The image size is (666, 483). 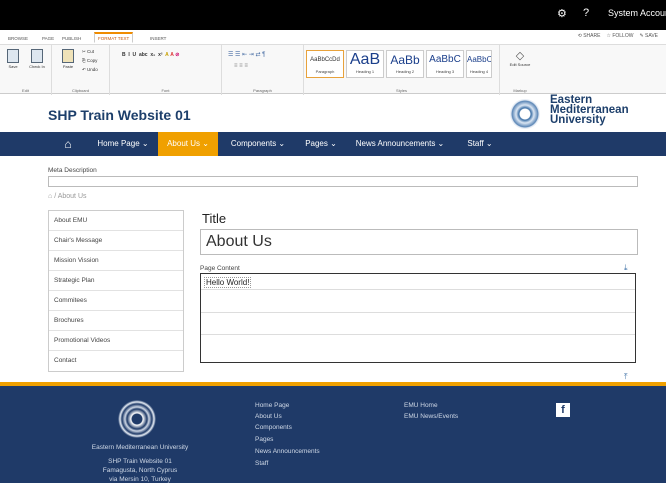 What do you see at coordinates (421, 405) in the screenshot?
I see `footer-link-emu-home: EMU Home` at bounding box center [421, 405].